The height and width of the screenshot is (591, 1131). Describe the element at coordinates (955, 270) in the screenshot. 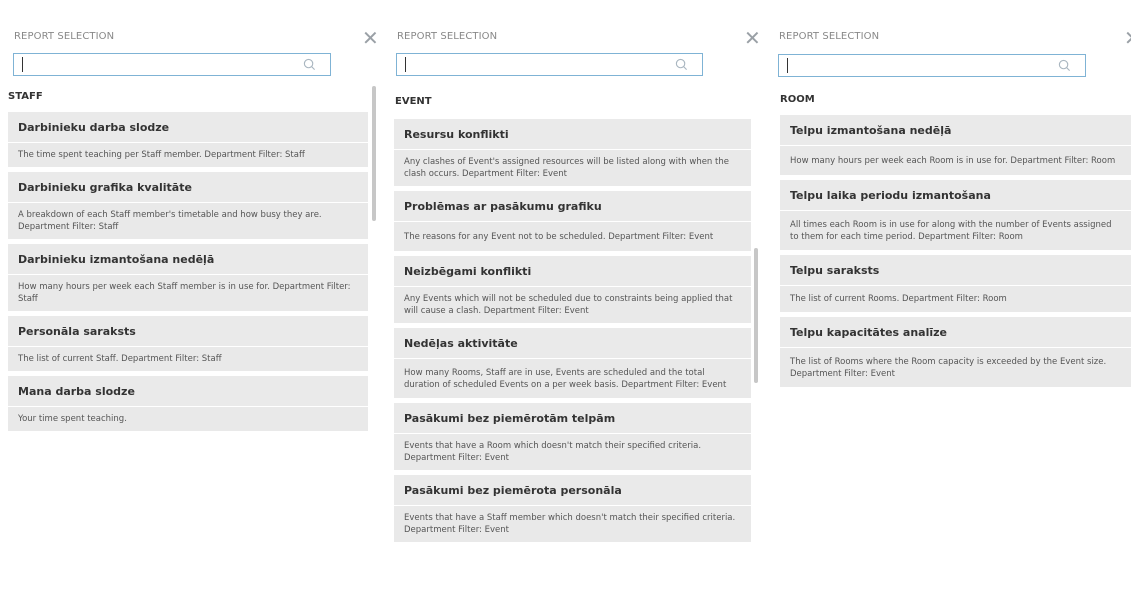

I see `report-title: Telpu saraksts` at that location.